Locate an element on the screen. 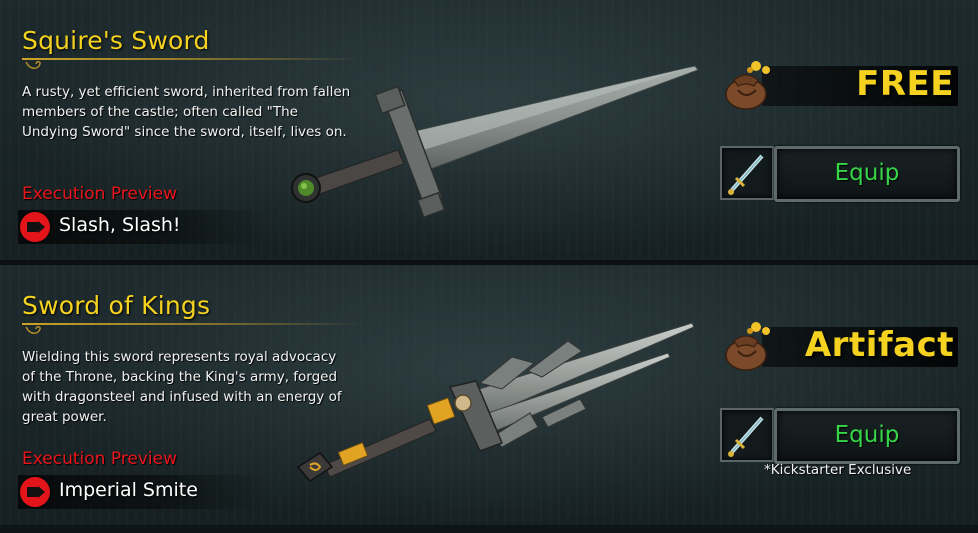 Image resolution: width=978 pixels, height=533 pixels. price-bar: FREE is located at coordinates (860, 85).